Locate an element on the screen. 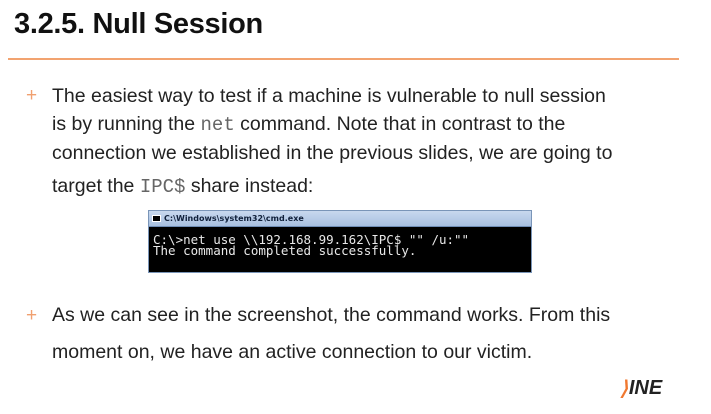 Image resolution: width=711 pixels, height=414 pixels. ine-logo-text: INE is located at coordinates (645, 388).